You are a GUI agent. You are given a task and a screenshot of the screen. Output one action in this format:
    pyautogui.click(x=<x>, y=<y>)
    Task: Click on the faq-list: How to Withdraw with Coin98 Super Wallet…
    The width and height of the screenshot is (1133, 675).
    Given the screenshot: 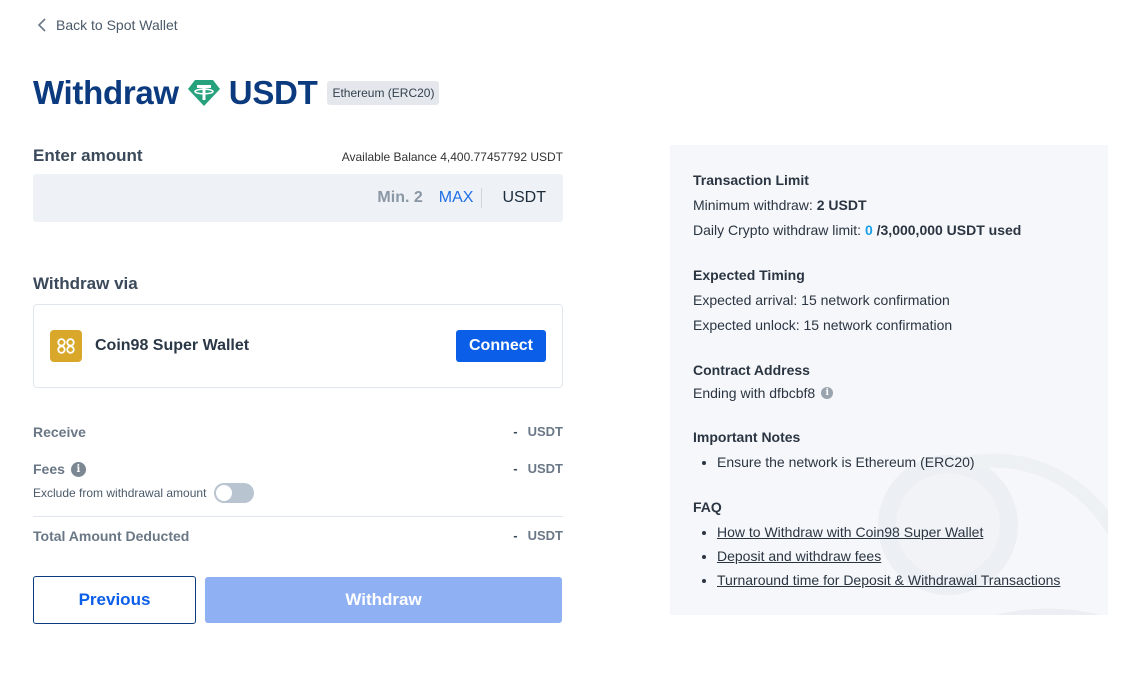 What is the action you would take?
    pyautogui.click(x=893, y=556)
    